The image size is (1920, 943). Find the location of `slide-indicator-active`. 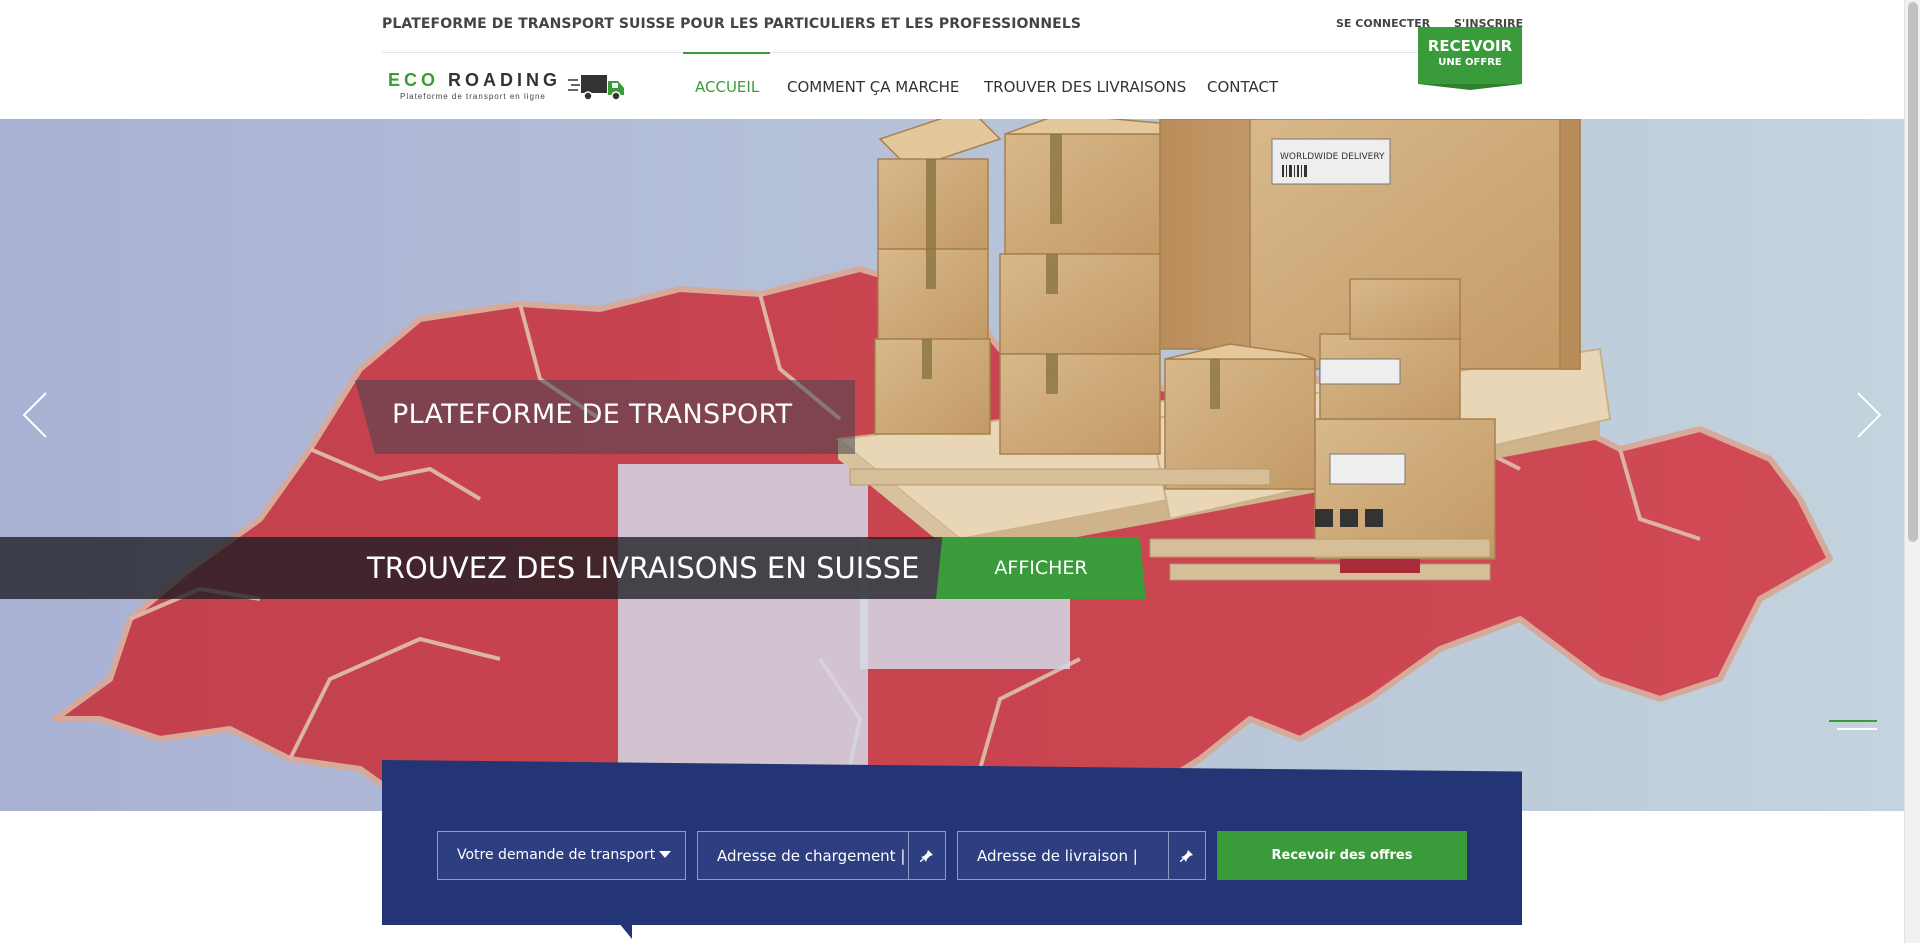

slide-indicator-active is located at coordinates (1853, 721).